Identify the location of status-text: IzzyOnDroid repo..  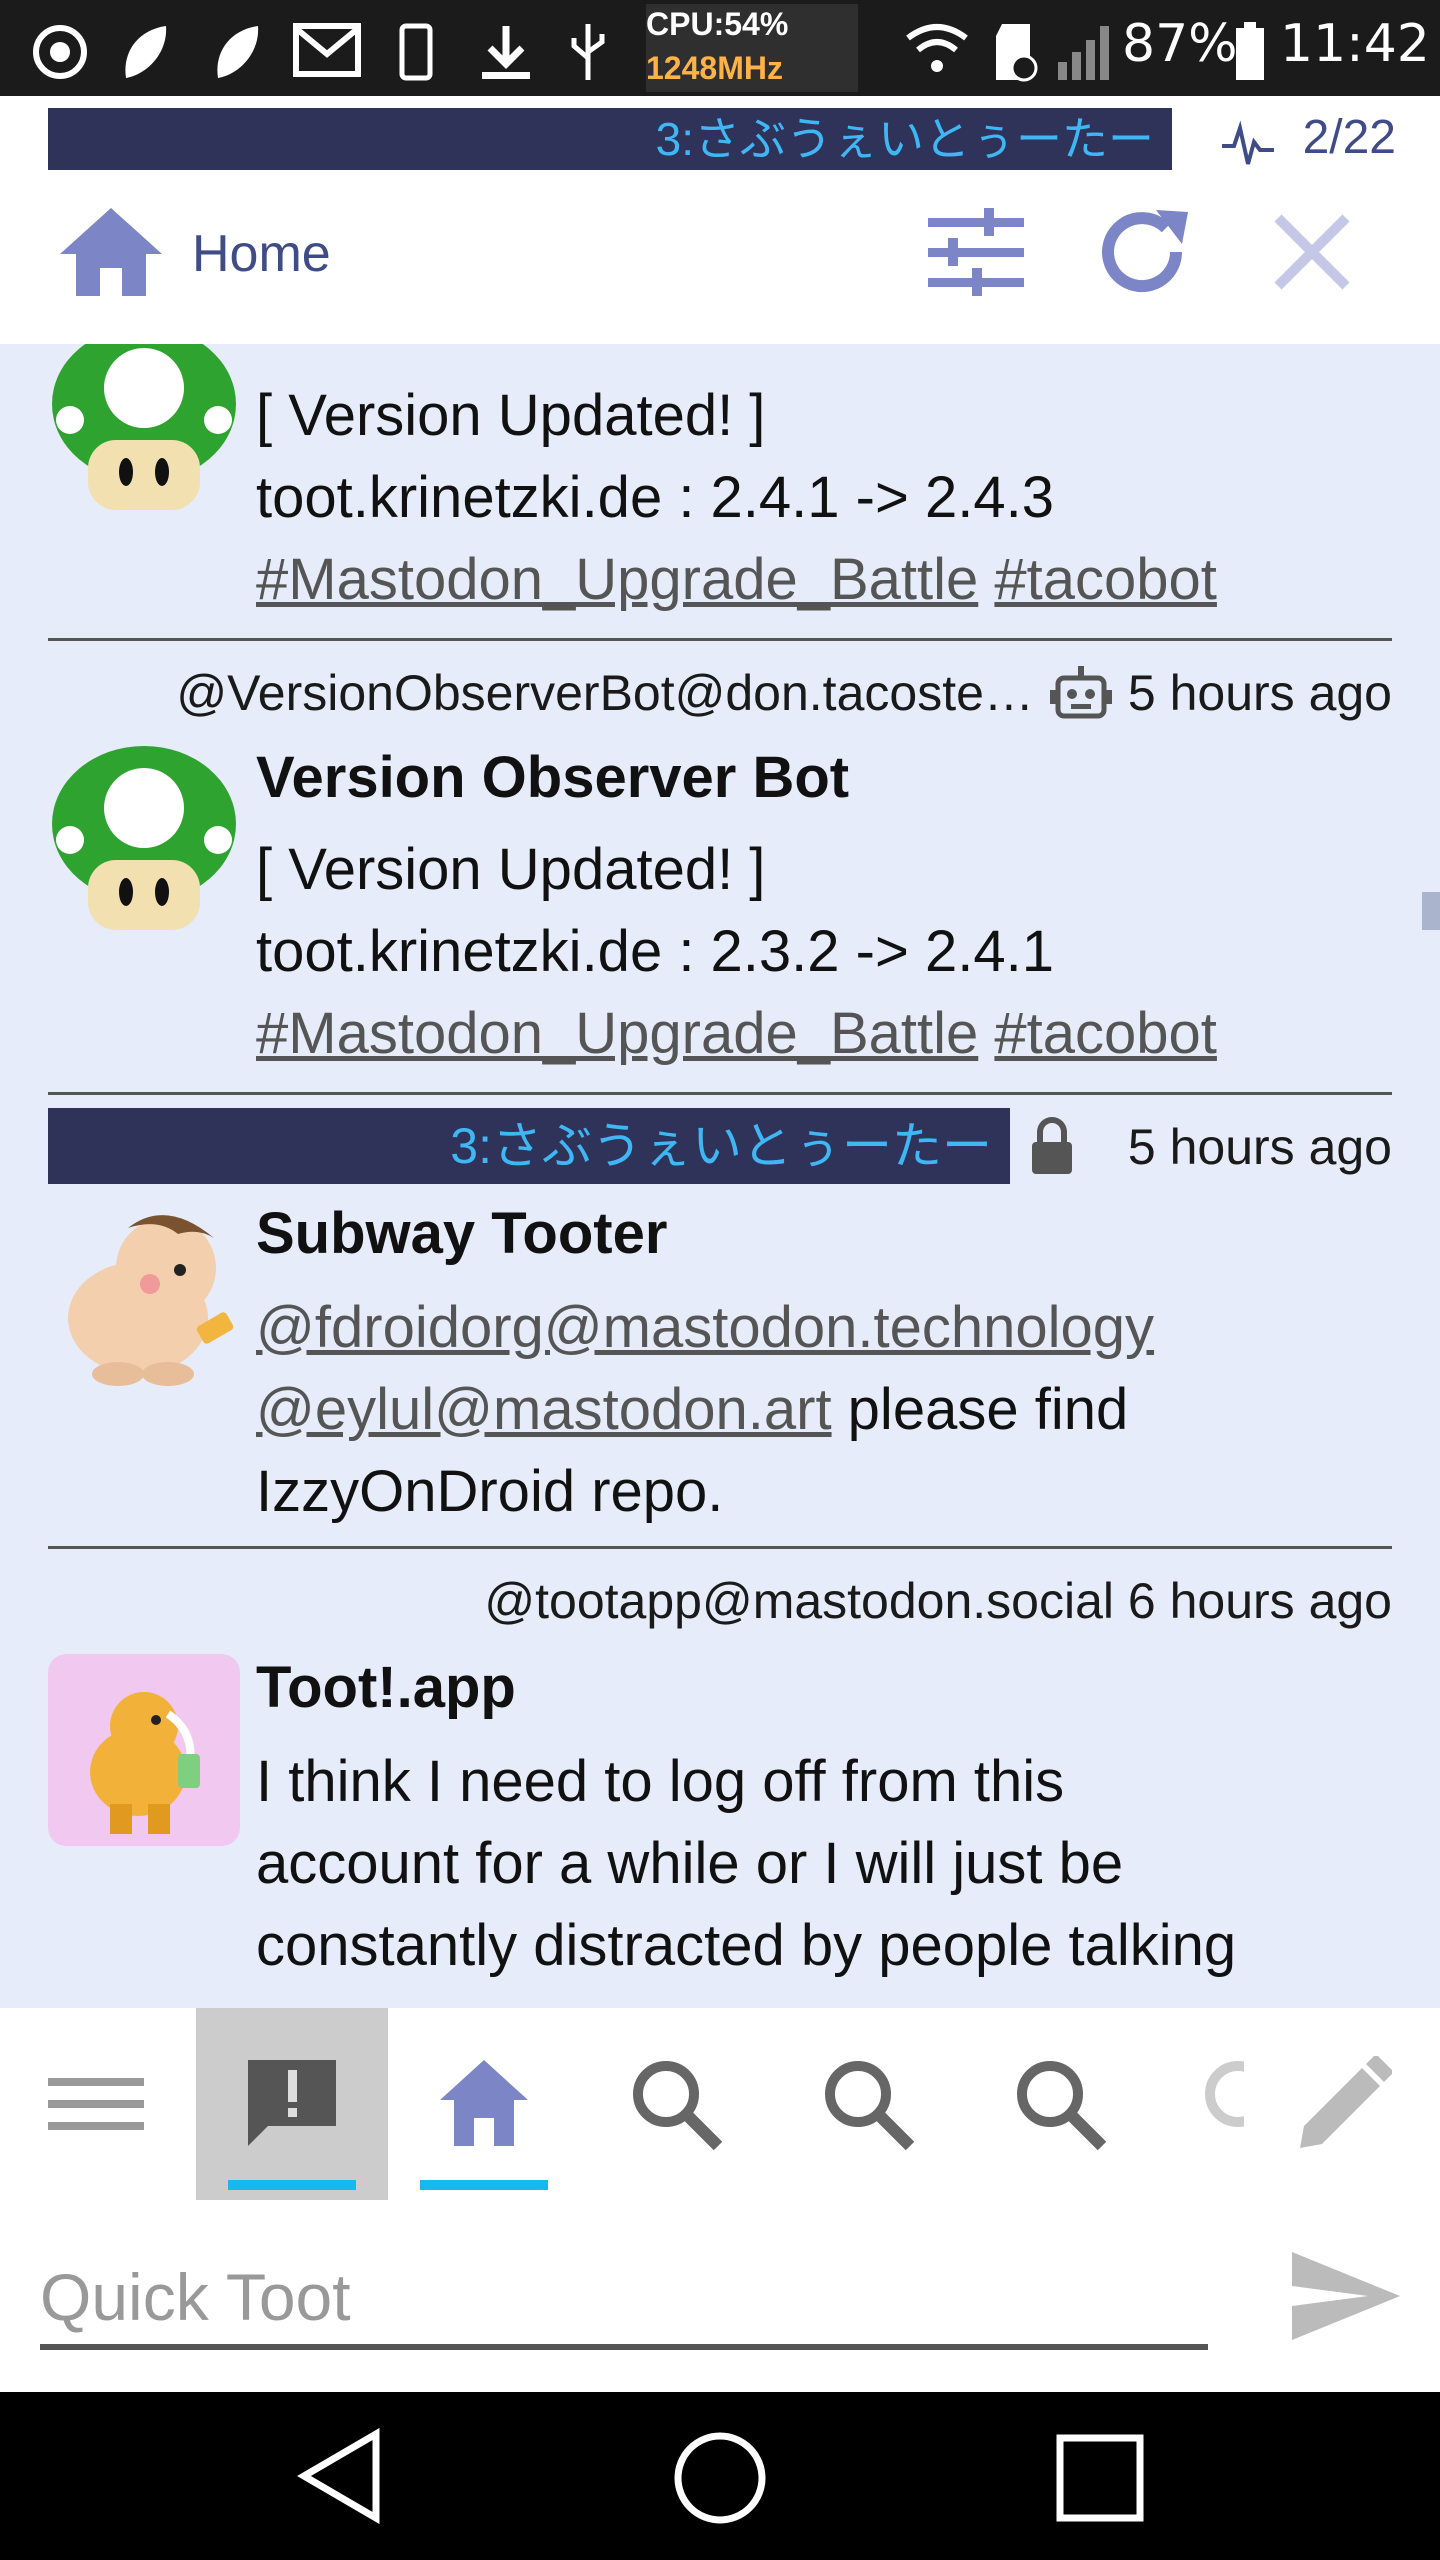
(490, 1491).